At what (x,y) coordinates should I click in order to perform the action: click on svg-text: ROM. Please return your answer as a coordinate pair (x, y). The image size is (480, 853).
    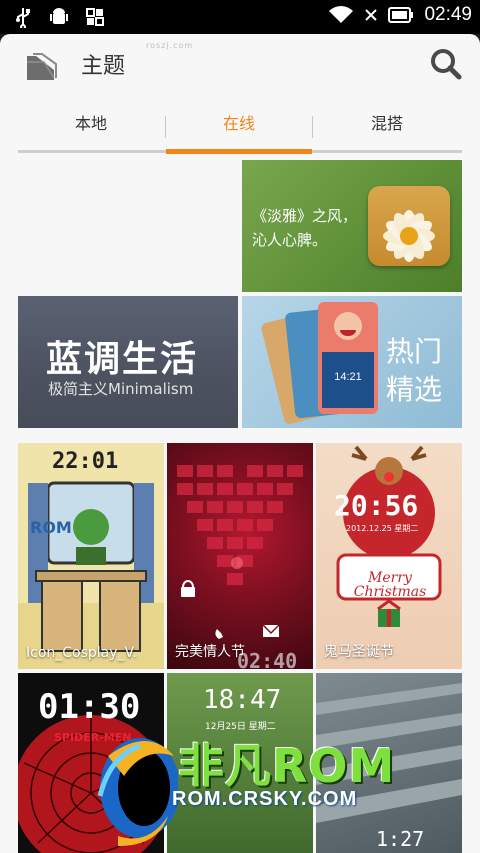
    Looking at the image, I should click on (51, 527).